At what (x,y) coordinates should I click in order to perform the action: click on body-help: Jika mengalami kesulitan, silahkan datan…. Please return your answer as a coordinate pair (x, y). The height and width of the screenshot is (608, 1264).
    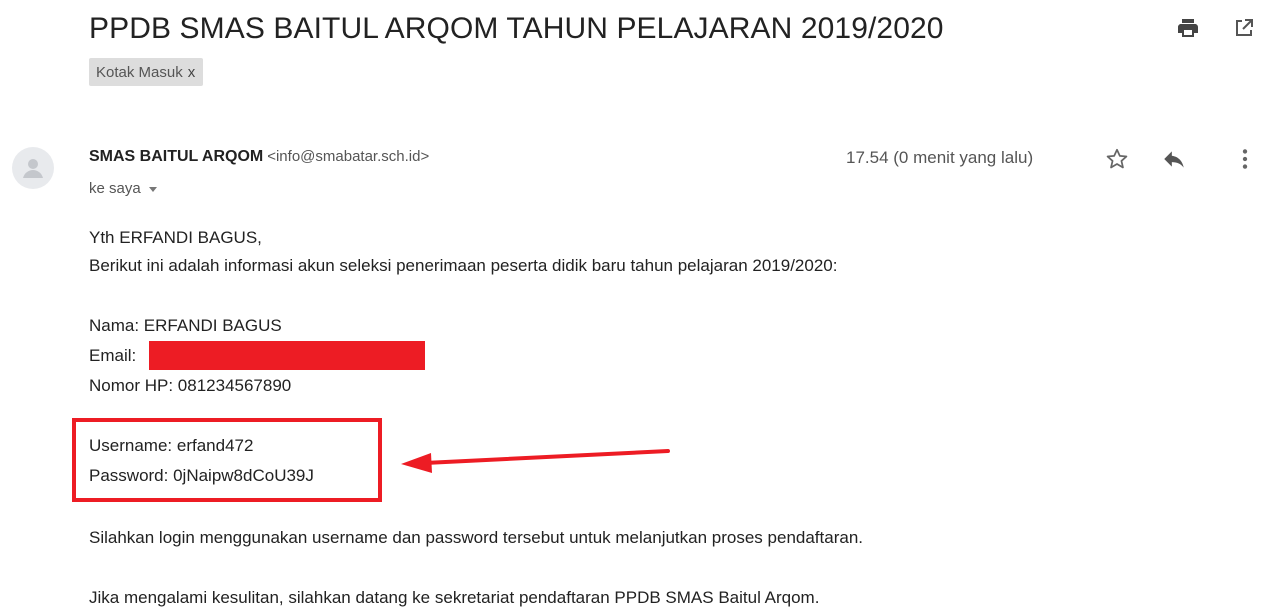
    Looking at the image, I should click on (454, 597).